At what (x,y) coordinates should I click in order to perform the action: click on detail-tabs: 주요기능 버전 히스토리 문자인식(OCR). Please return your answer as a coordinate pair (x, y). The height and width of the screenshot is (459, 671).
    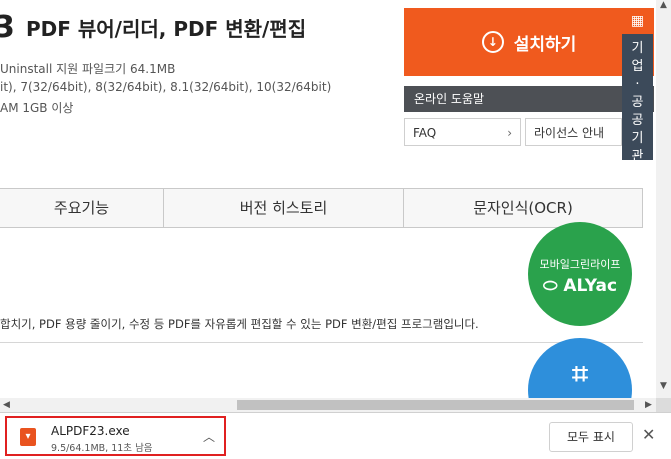
    Looking at the image, I should click on (321, 208).